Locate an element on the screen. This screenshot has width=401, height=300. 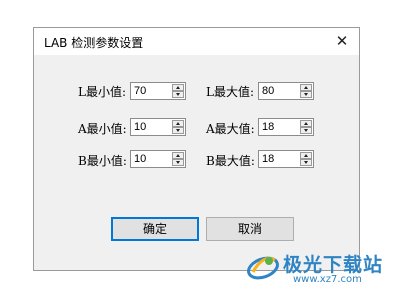
a-max-input is located at coordinates (278, 127).